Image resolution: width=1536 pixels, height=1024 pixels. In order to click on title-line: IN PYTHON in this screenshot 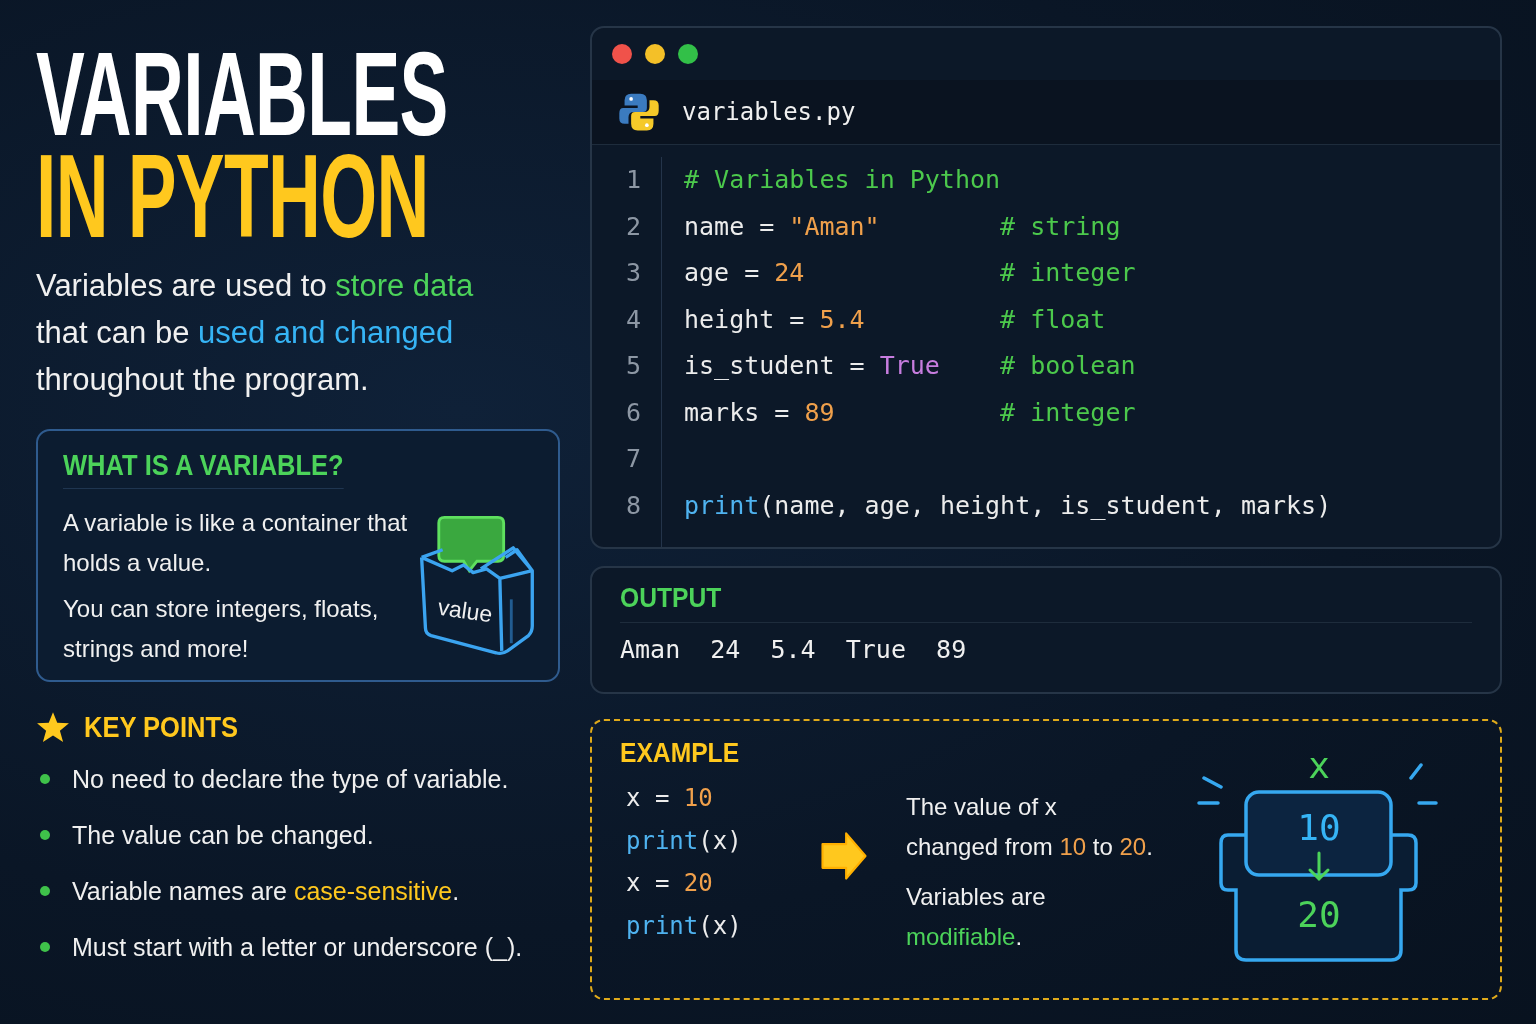, I will do `click(232, 196)`.